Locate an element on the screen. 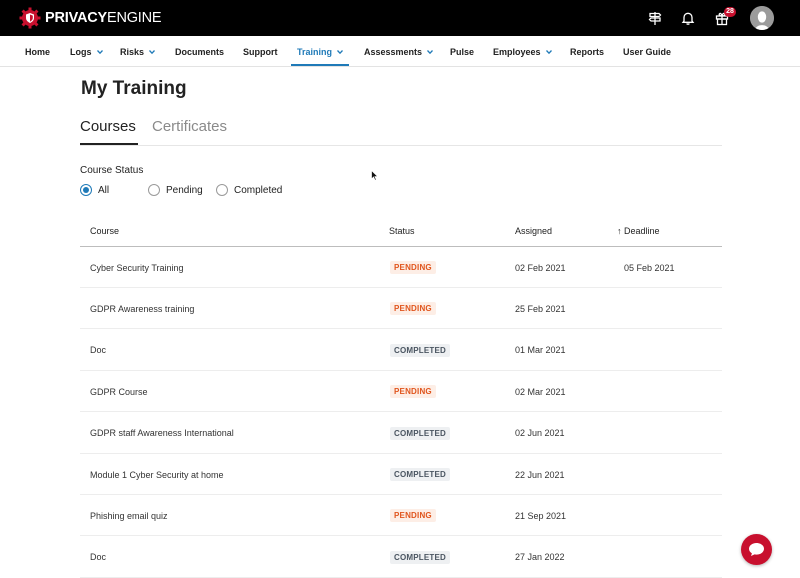 The image size is (800, 578). brand-name: PRIVACYENGINE is located at coordinates (103, 18).